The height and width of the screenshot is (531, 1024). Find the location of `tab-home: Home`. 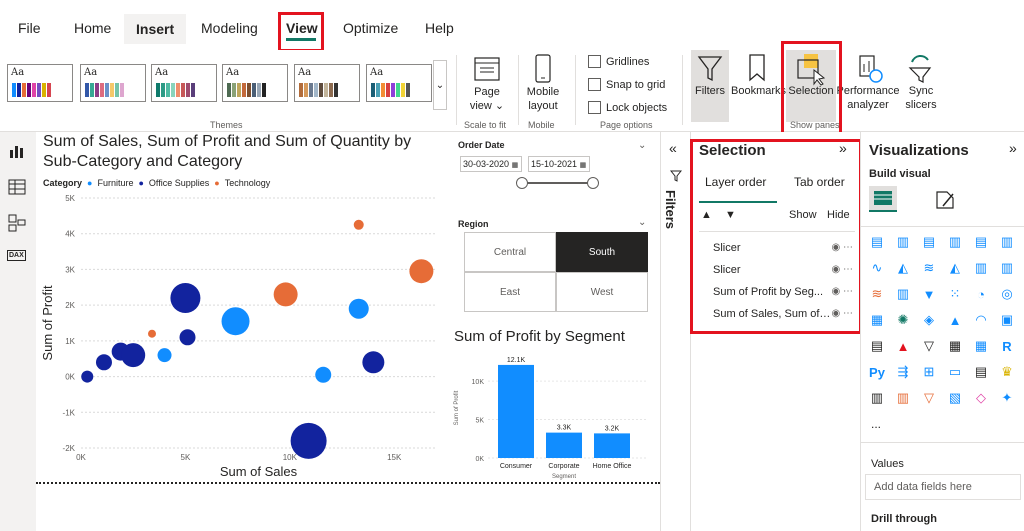

tab-home: Home is located at coordinates (92, 28).